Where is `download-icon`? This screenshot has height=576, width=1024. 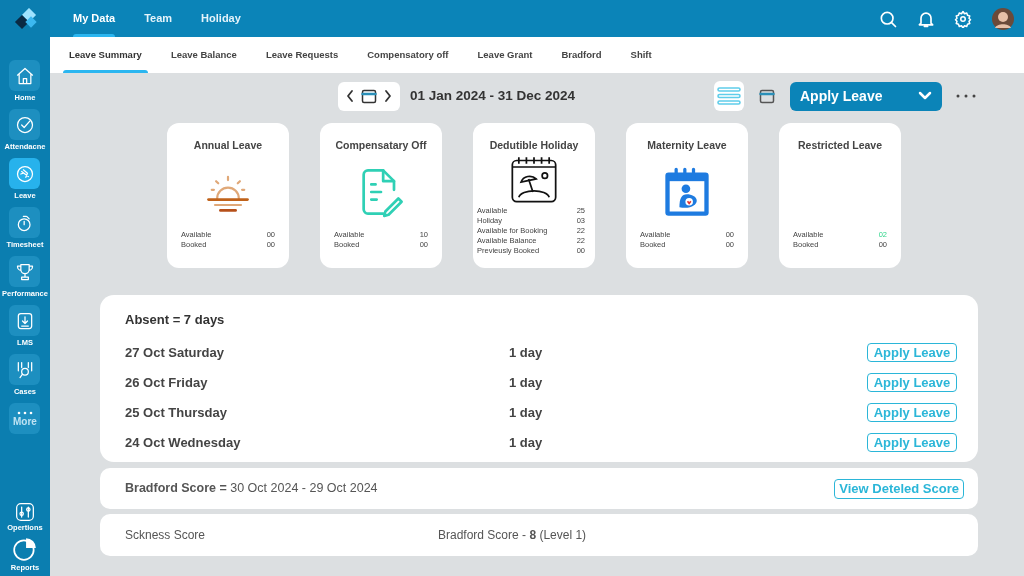
download-icon is located at coordinates (25, 320).